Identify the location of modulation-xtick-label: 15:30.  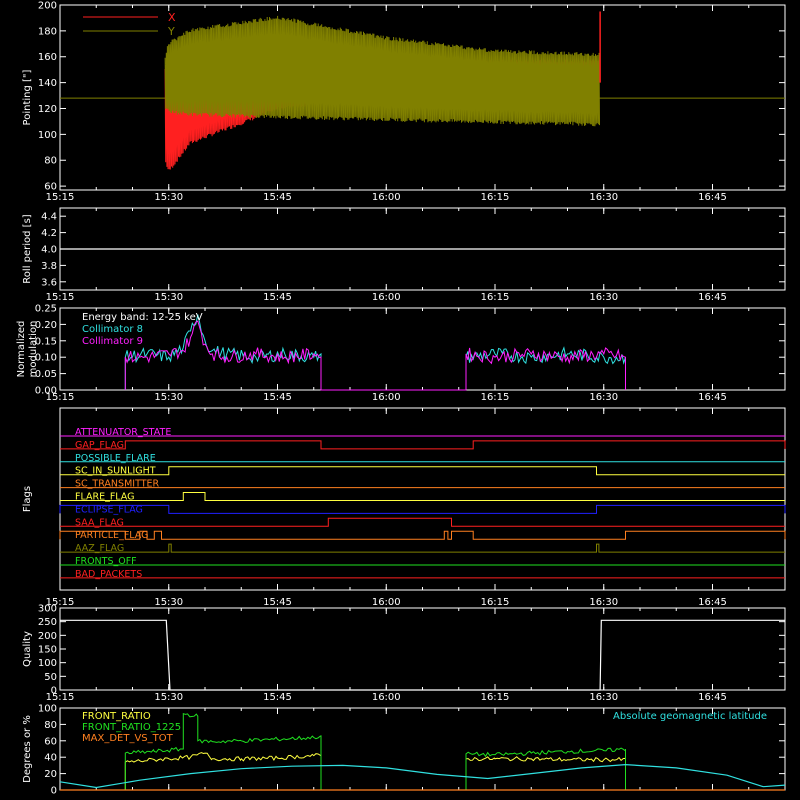
(168, 397).